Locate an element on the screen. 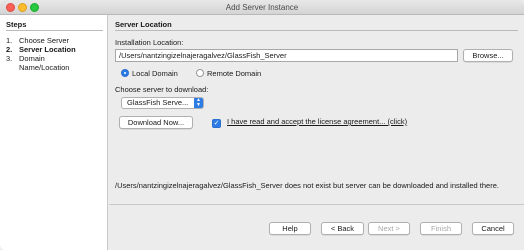 This screenshot has width=524, height=250. chevron-up-down-icon: ▲ ▼ is located at coordinates (198, 103).